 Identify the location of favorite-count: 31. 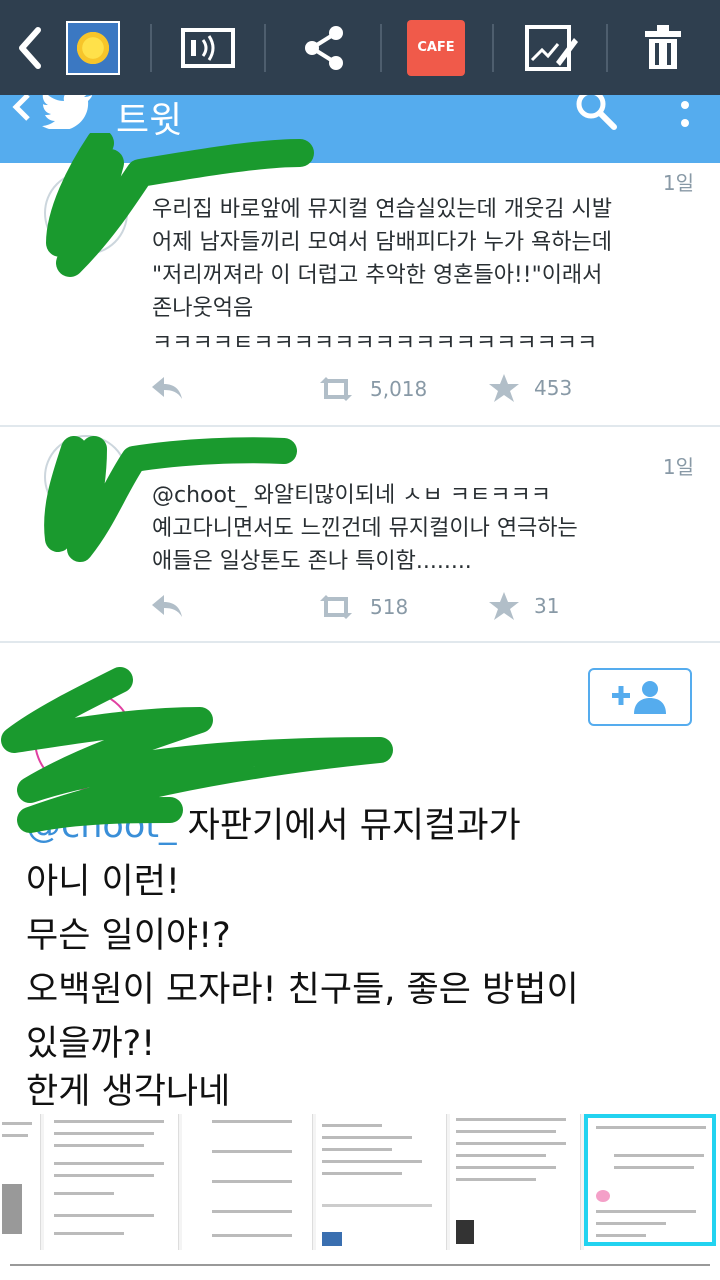
(547, 606).